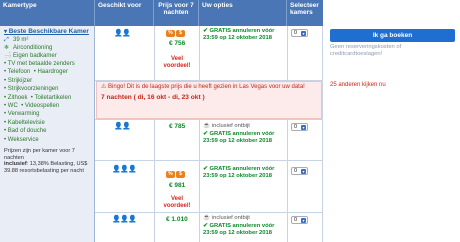 This screenshot has width=460, height=242. Describe the element at coordinates (39, 64) in the screenshot. I see `amenity-item: • TV met betaalde zenders` at that location.